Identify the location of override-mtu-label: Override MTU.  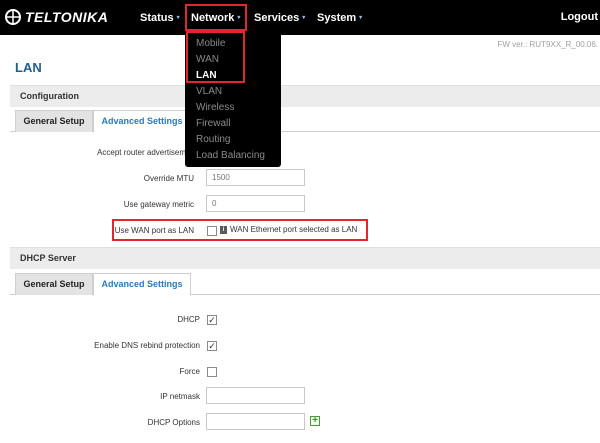
(168, 178).